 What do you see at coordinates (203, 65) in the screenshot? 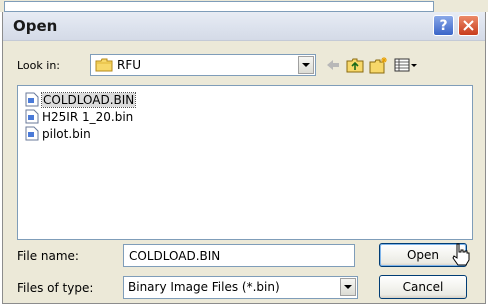
I see `look-in-dropdown: RFU` at bounding box center [203, 65].